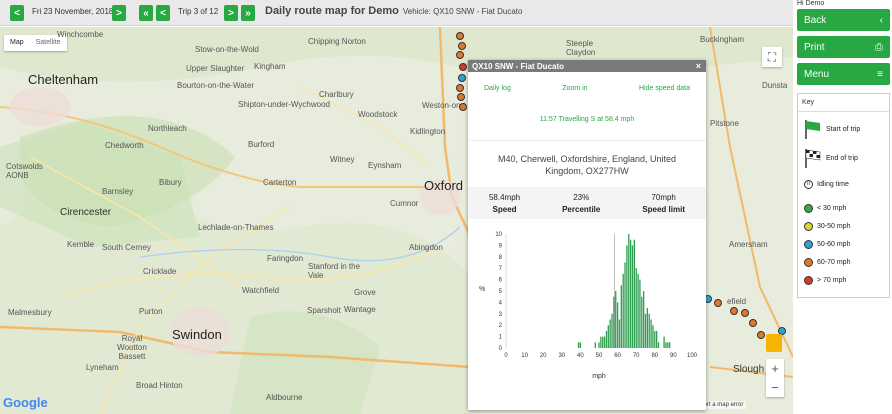 The height and width of the screenshot is (414, 892). I want to click on map-label: Winchcombe, so click(80, 34).